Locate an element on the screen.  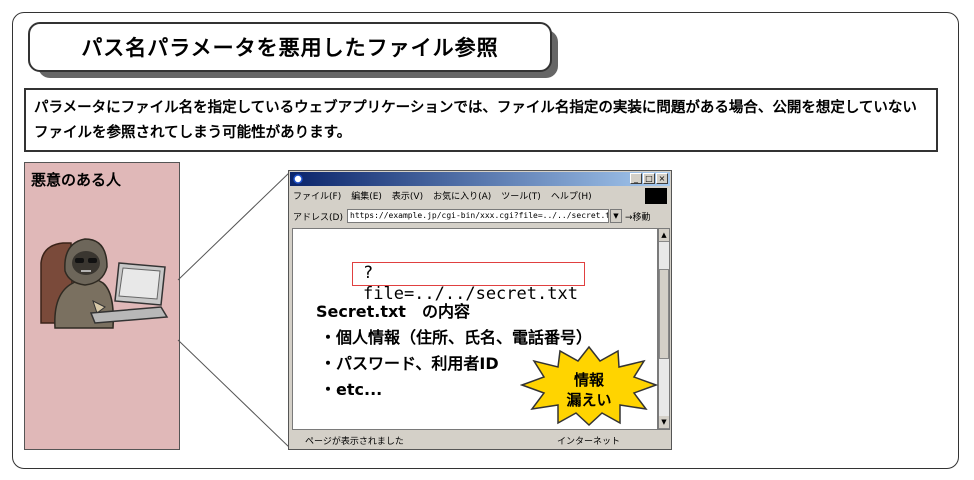
secret-title: Secret.txt の内容 is located at coordinates (393, 311).